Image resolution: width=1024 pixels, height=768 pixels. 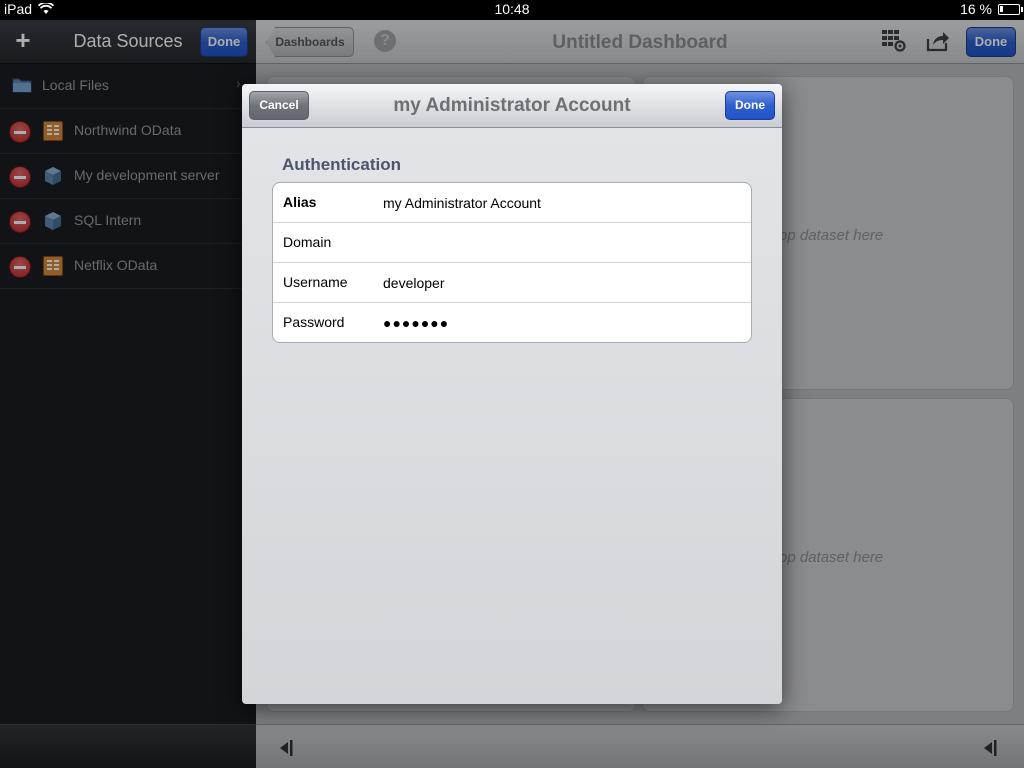 What do you see at coordinates (1010, 9) in the screenshot?
I see `battery-icon` at bounding box center [1010, 9].